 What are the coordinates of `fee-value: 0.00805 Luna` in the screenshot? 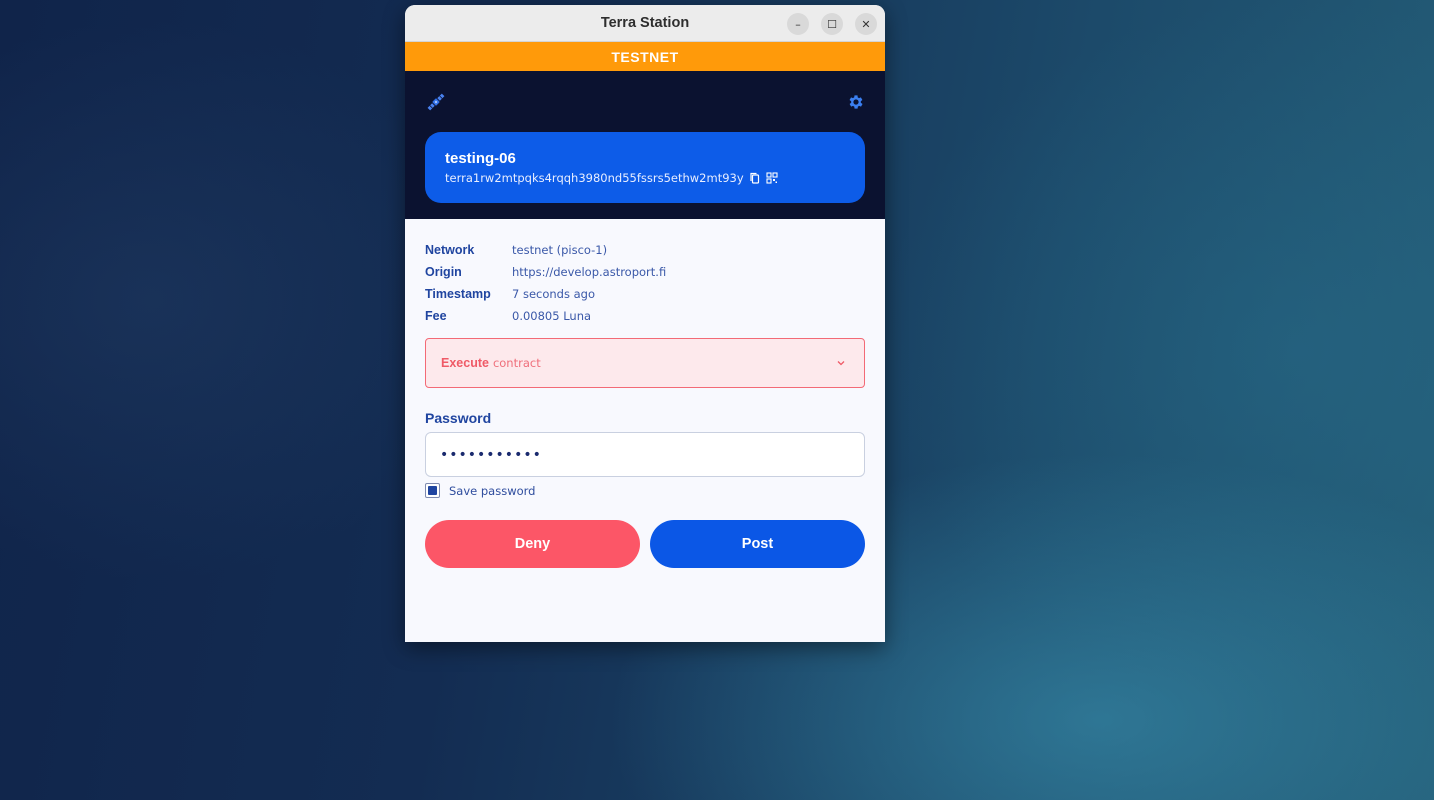 It's located at (552, 316).